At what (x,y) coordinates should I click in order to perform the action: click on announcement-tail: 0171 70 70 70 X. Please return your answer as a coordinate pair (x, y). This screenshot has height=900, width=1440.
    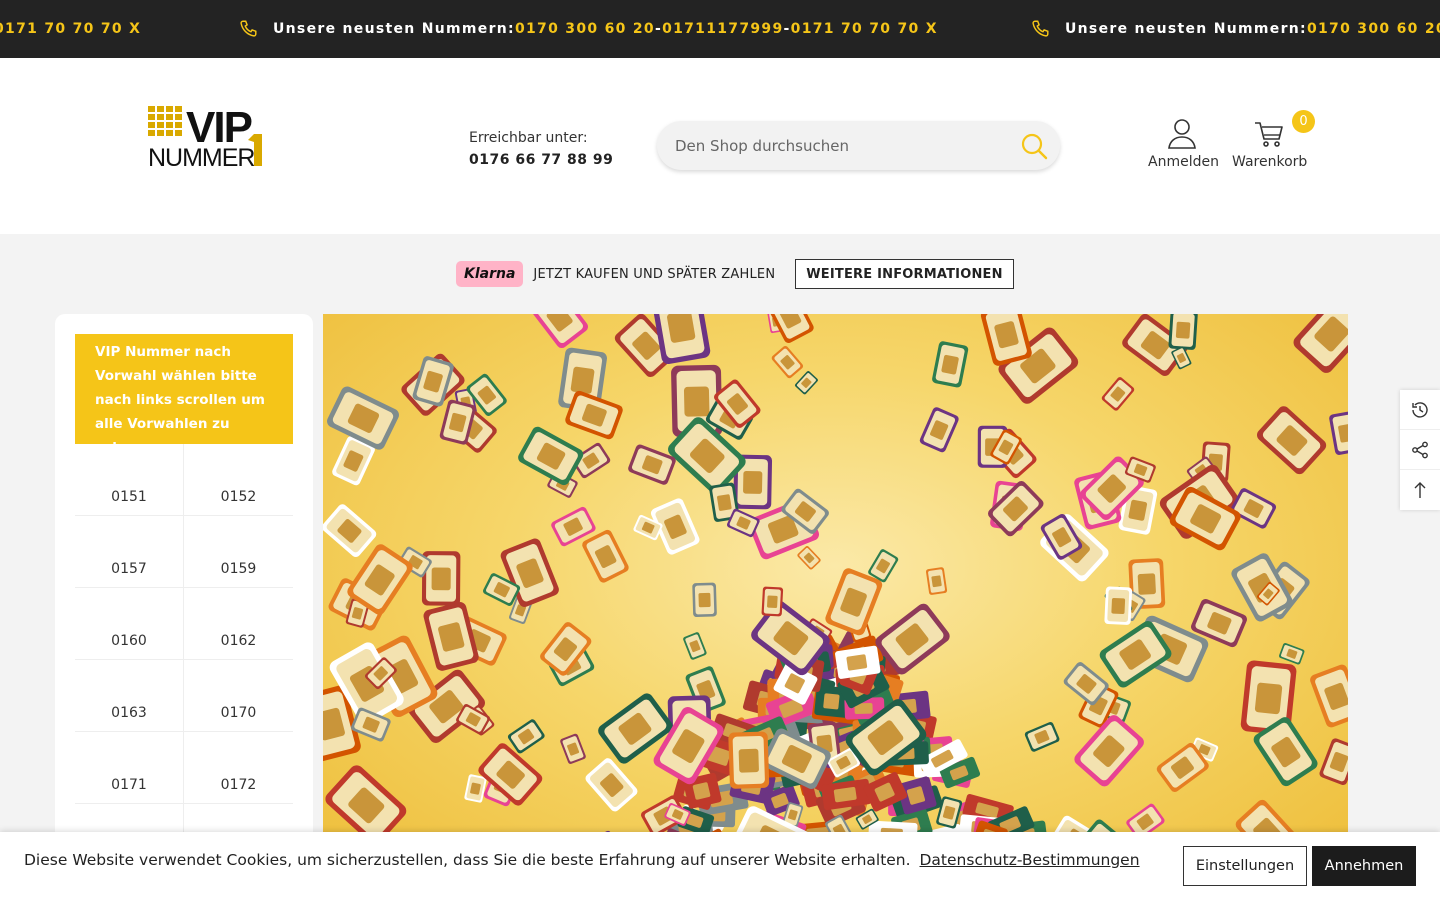
    Looking at the image, I should click on (70, 29).